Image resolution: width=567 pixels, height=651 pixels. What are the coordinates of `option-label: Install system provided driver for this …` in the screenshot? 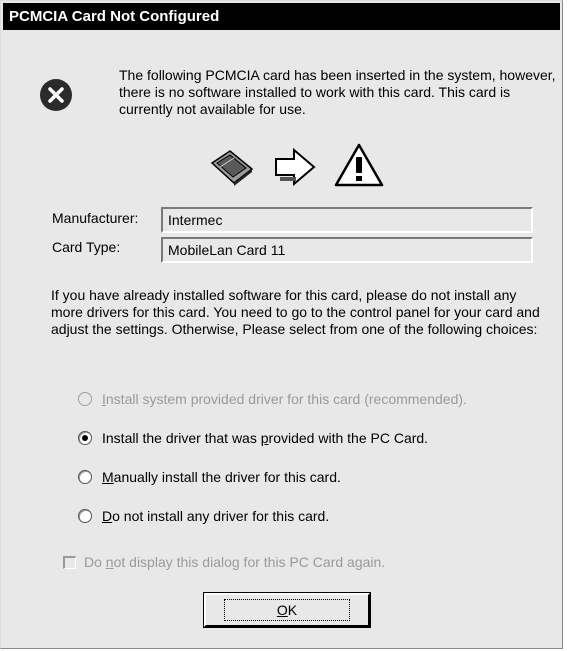 It's located at (284, 399).